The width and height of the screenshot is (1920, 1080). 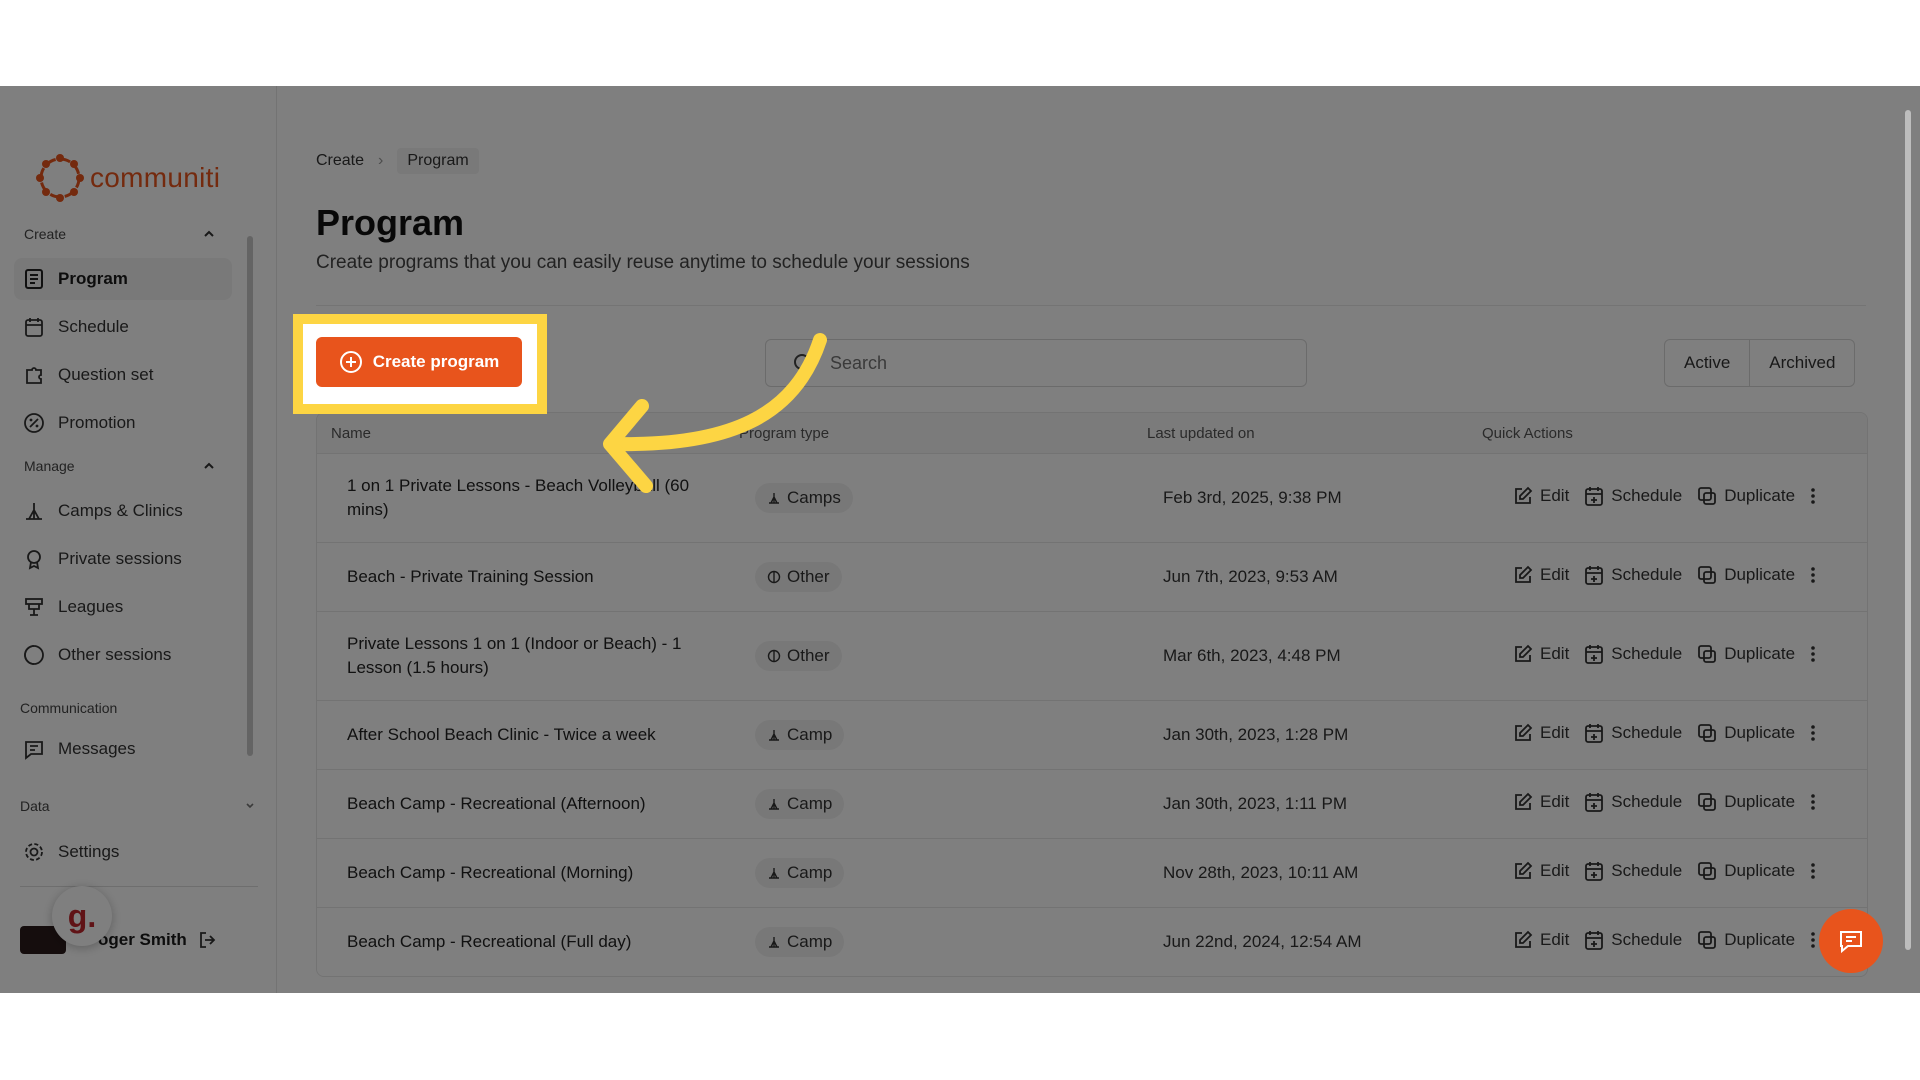 What do you see at coordinates (155, 177) in the screenshot?
I see `logo-text: communiti` at bounding box center [155, 177].